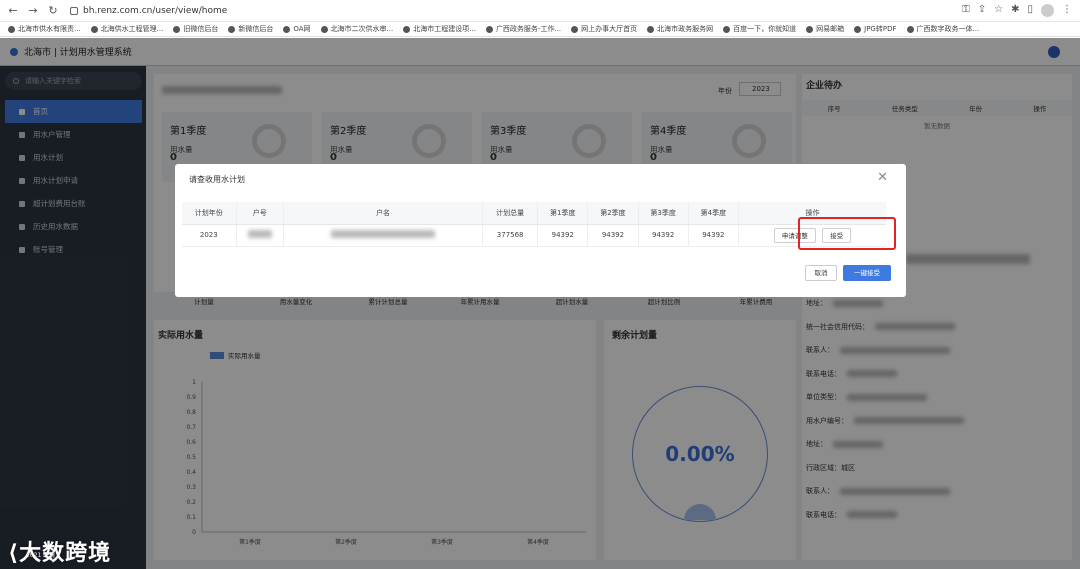 The width and height of the screenshot is (1080, 569). I want to click on profile-avatar, so click(1047, 10).